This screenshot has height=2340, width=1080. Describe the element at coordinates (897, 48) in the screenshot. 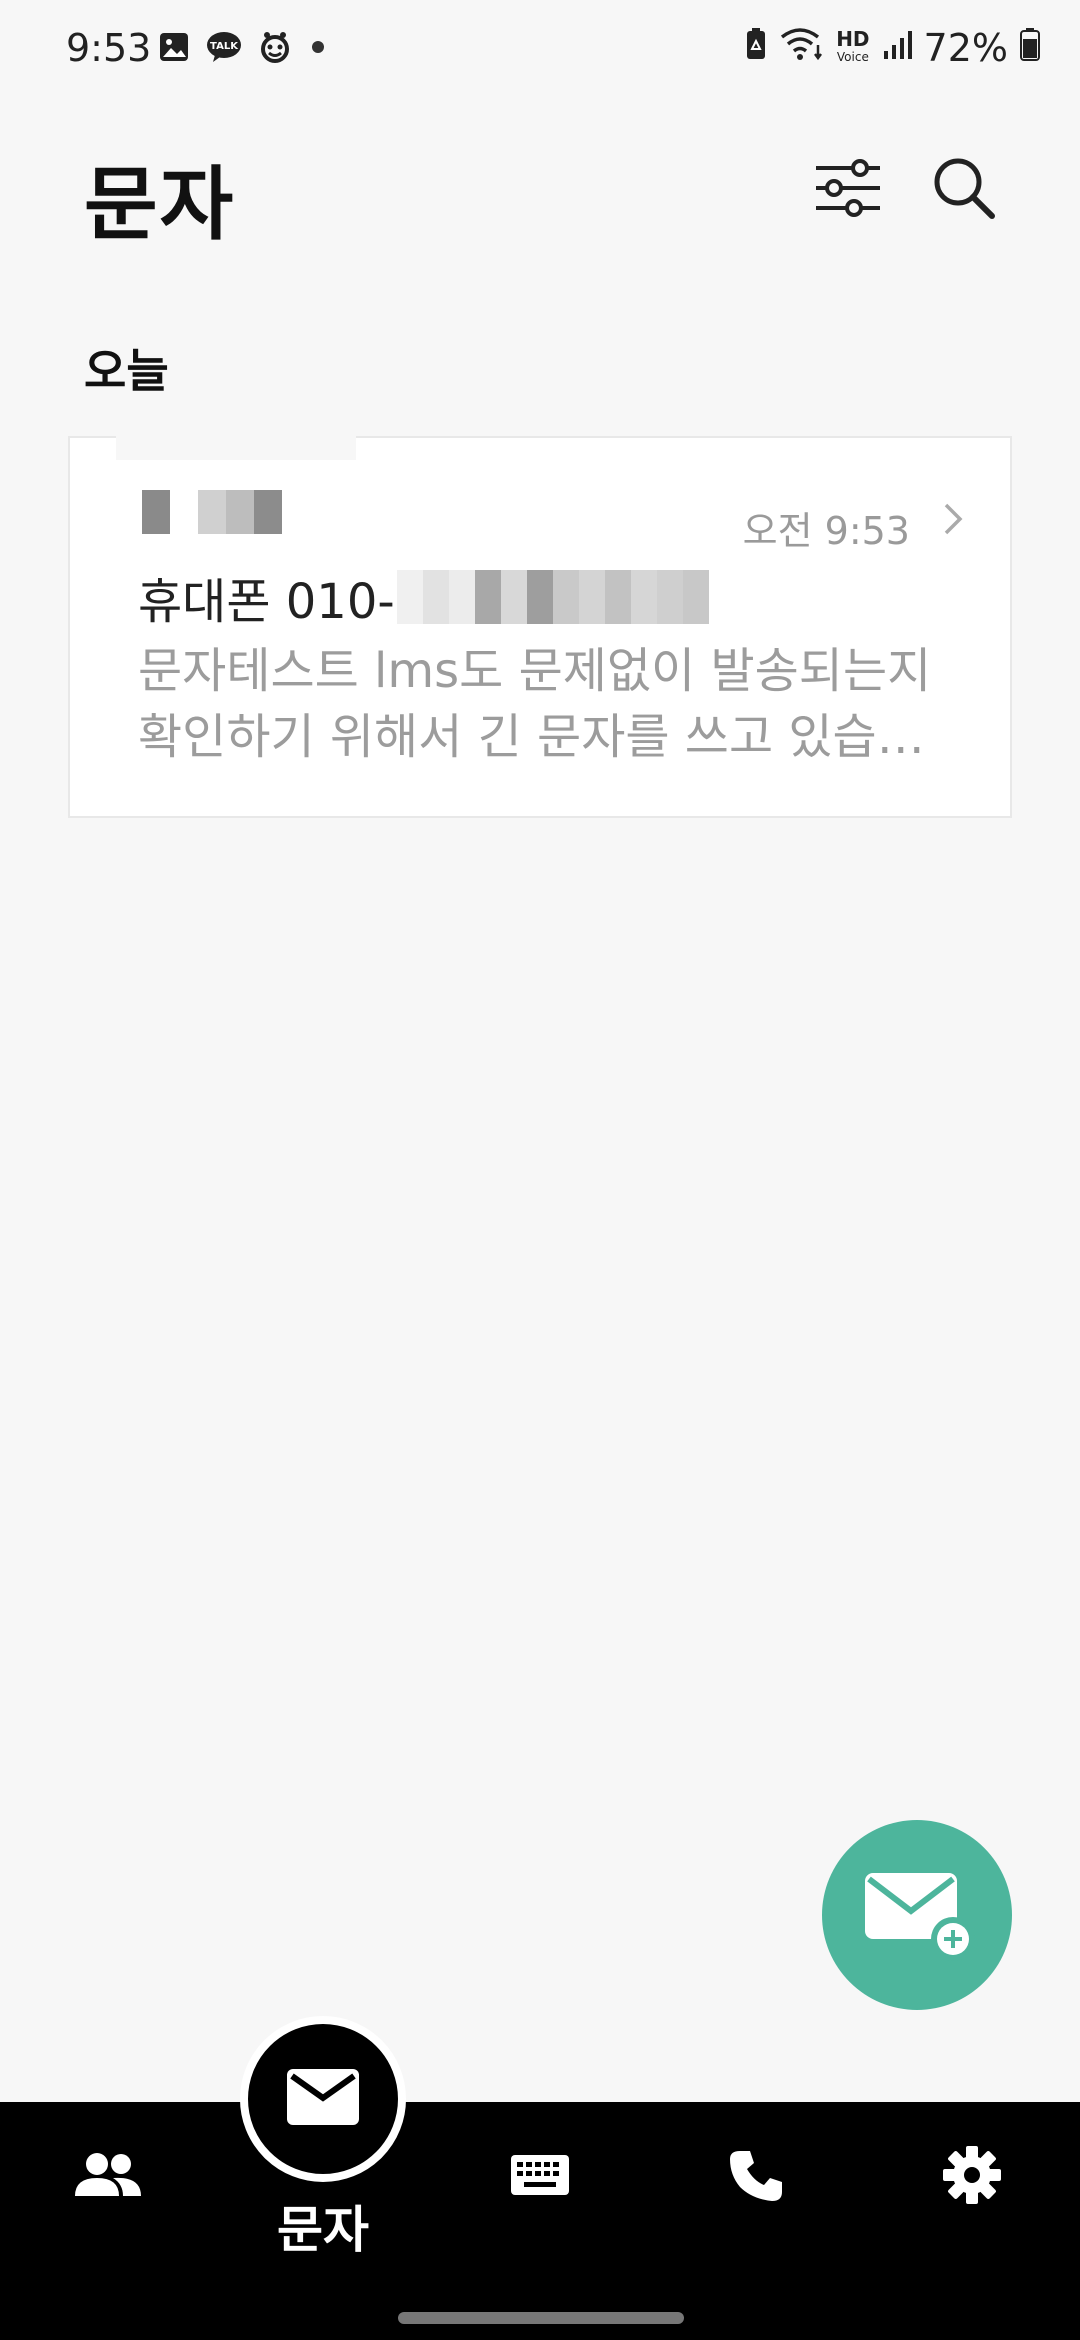

I see `signal-icon` at that location.